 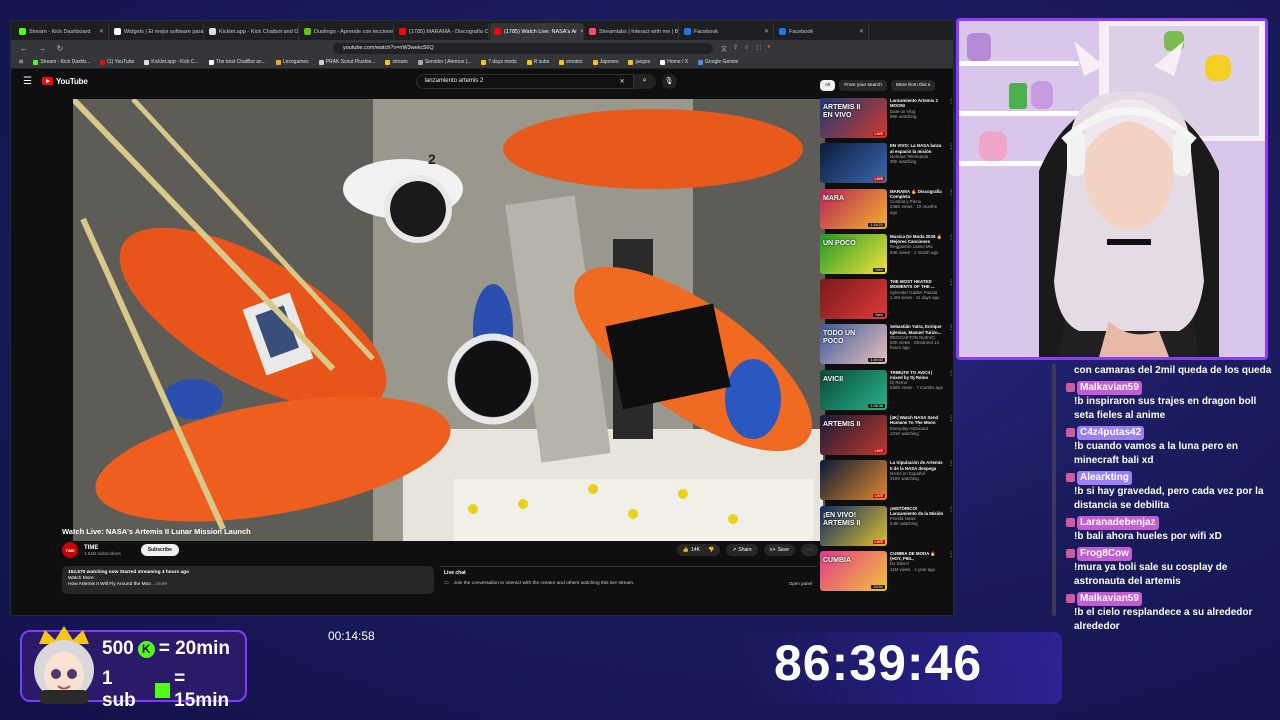 I want to click on recommended-title: MARAMA 🔥 Discografía Completa, so click(x=917, y=194).